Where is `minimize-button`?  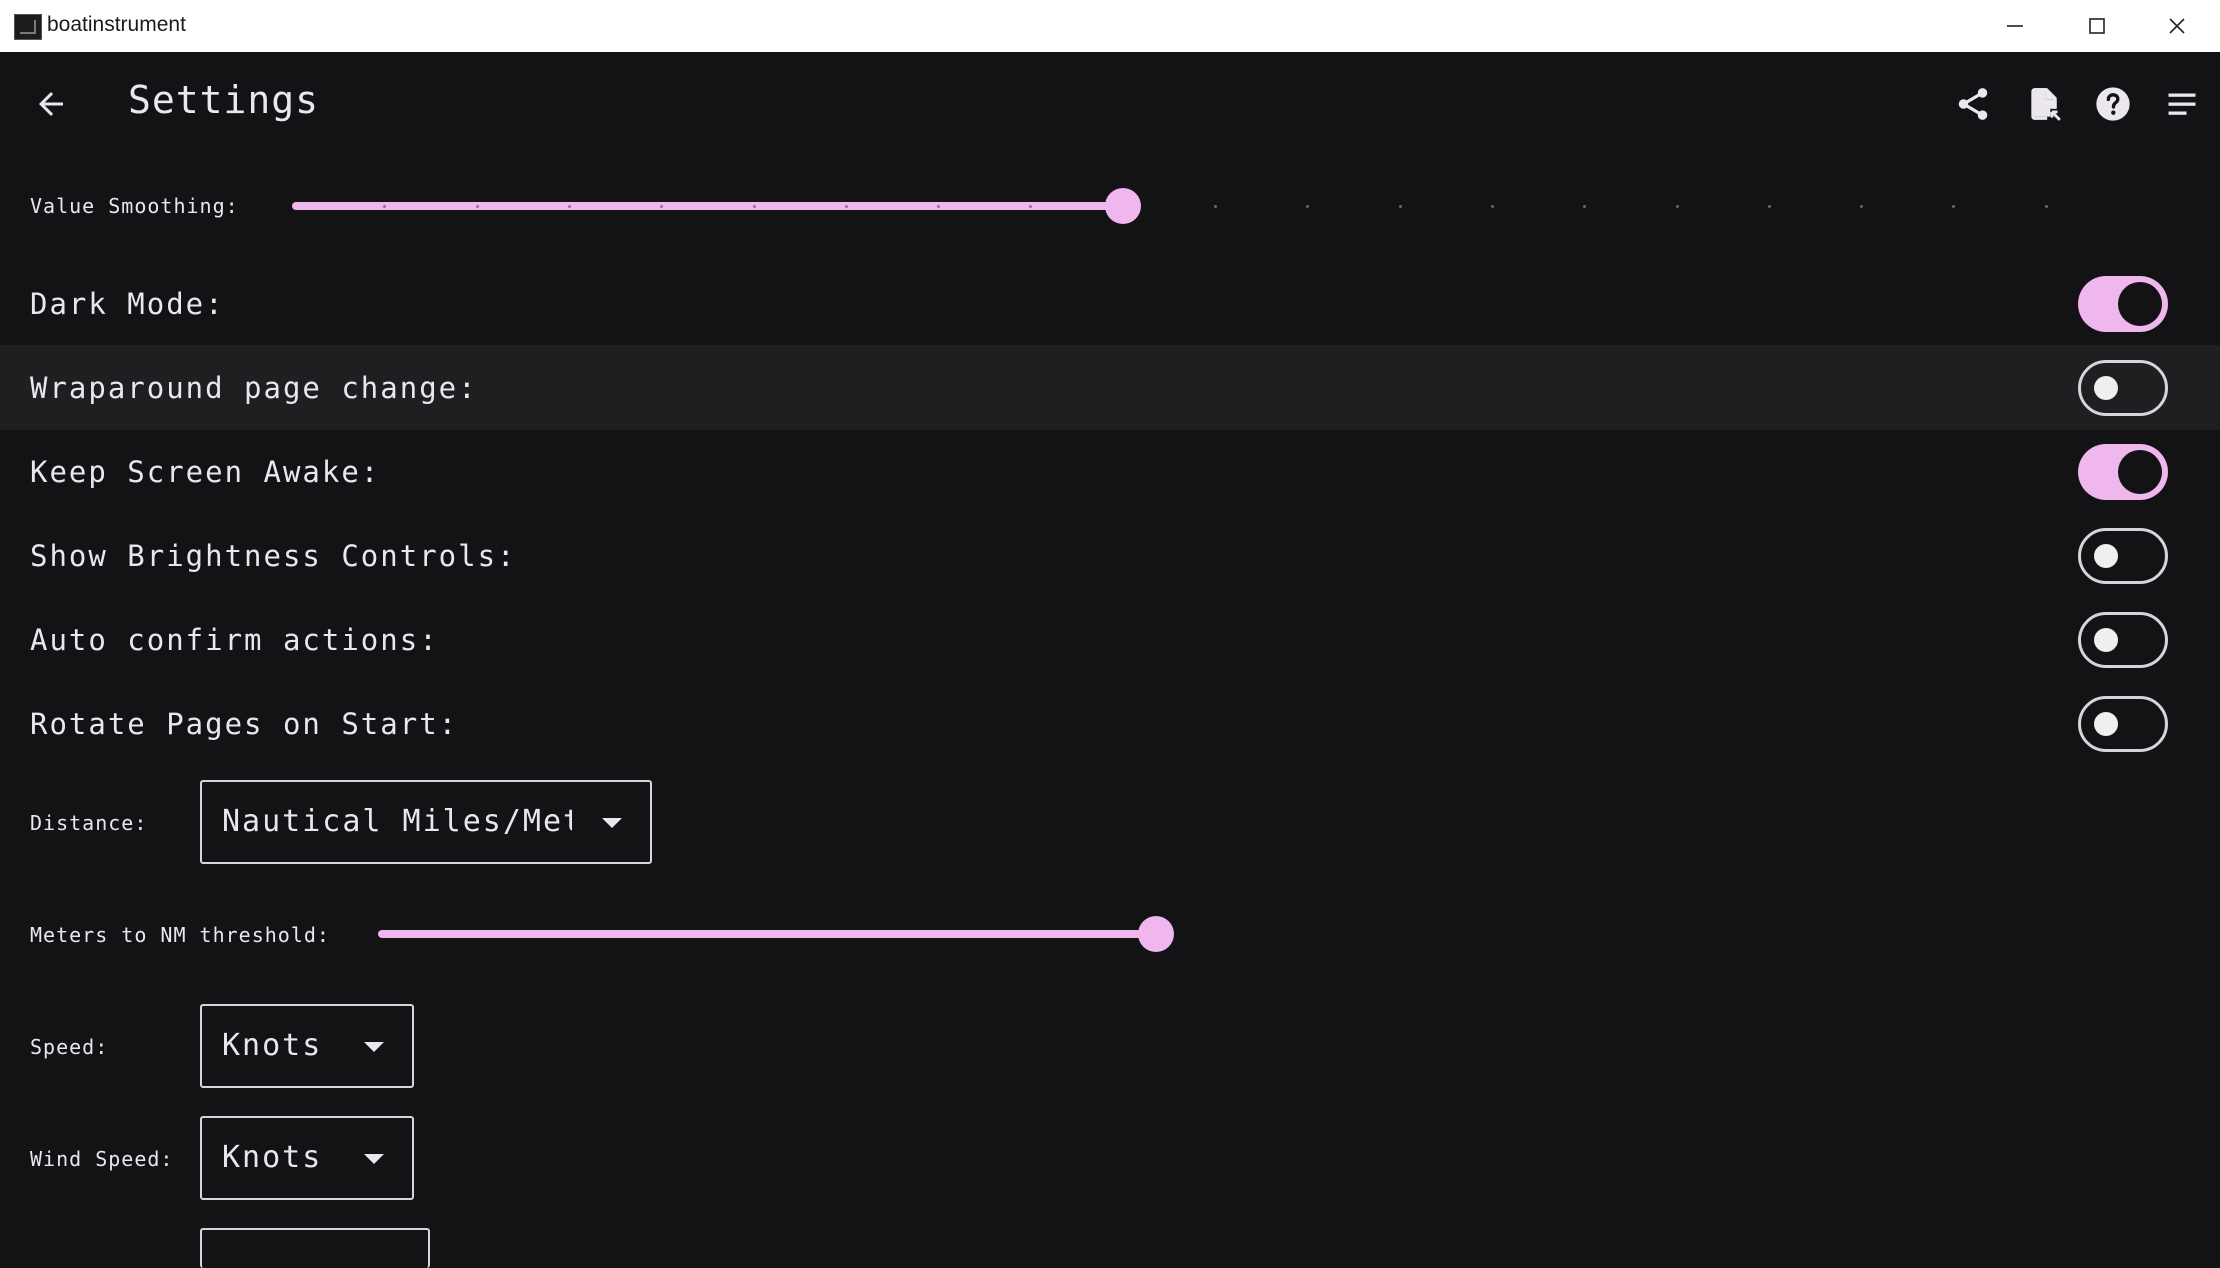 minimize-button is located at coordinates (2015, 26).